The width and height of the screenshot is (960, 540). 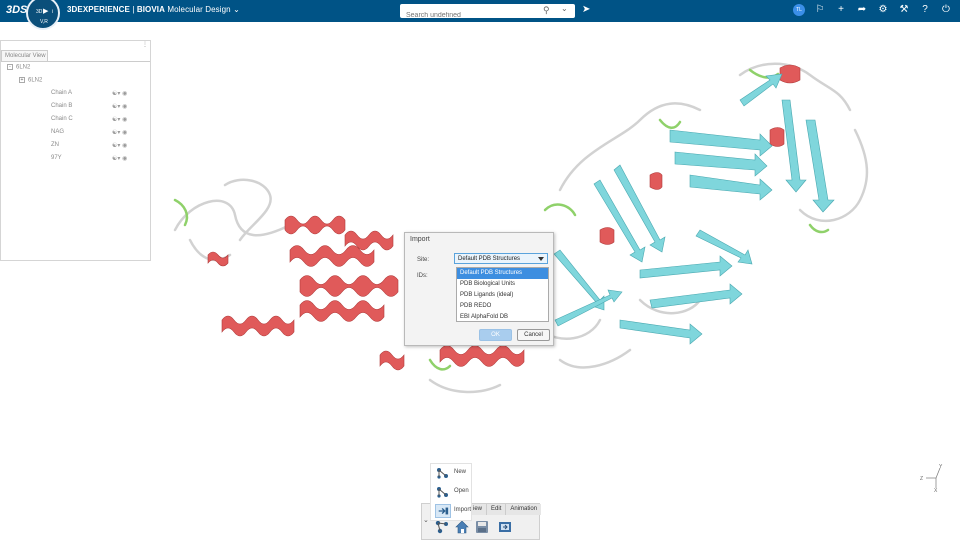 I want to click on tree-item: Chain B, so click(x=61, y=108).